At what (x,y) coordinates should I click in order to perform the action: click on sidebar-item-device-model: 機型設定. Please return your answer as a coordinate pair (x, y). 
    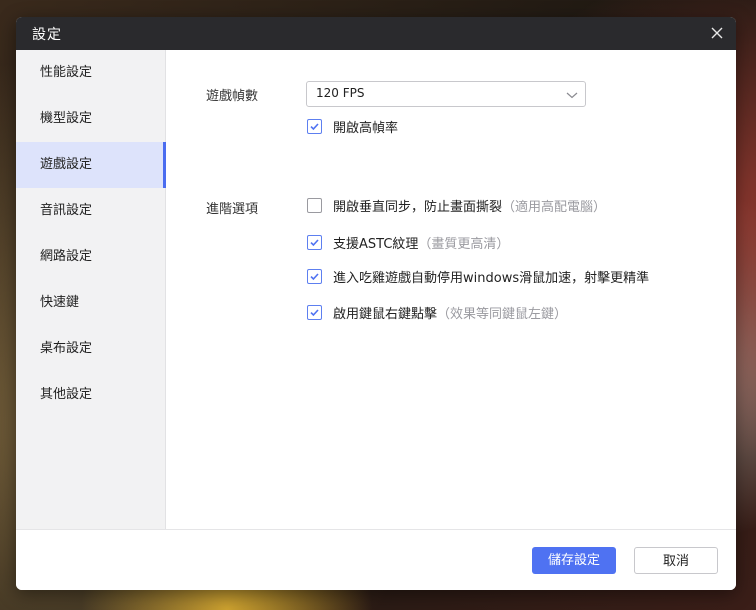
    Looking at the image, I should click on (90, 119).